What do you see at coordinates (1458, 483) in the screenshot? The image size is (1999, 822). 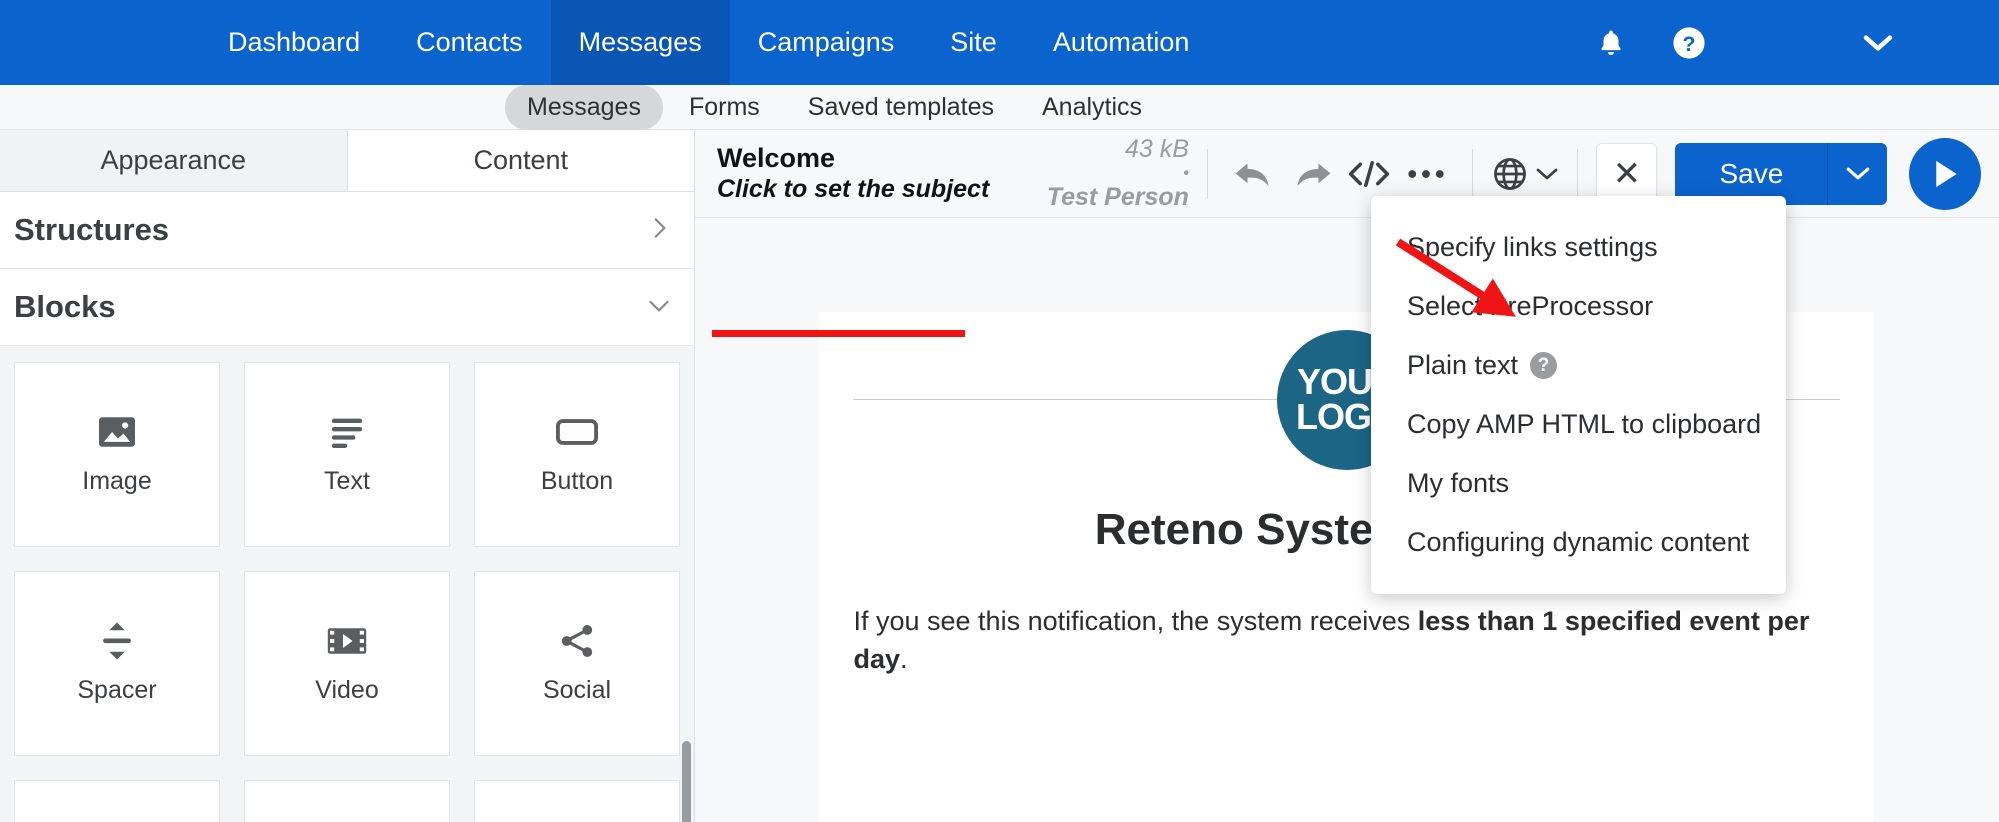 I see `menu-item-label: My fonts` at bounding box center [1458, 483].